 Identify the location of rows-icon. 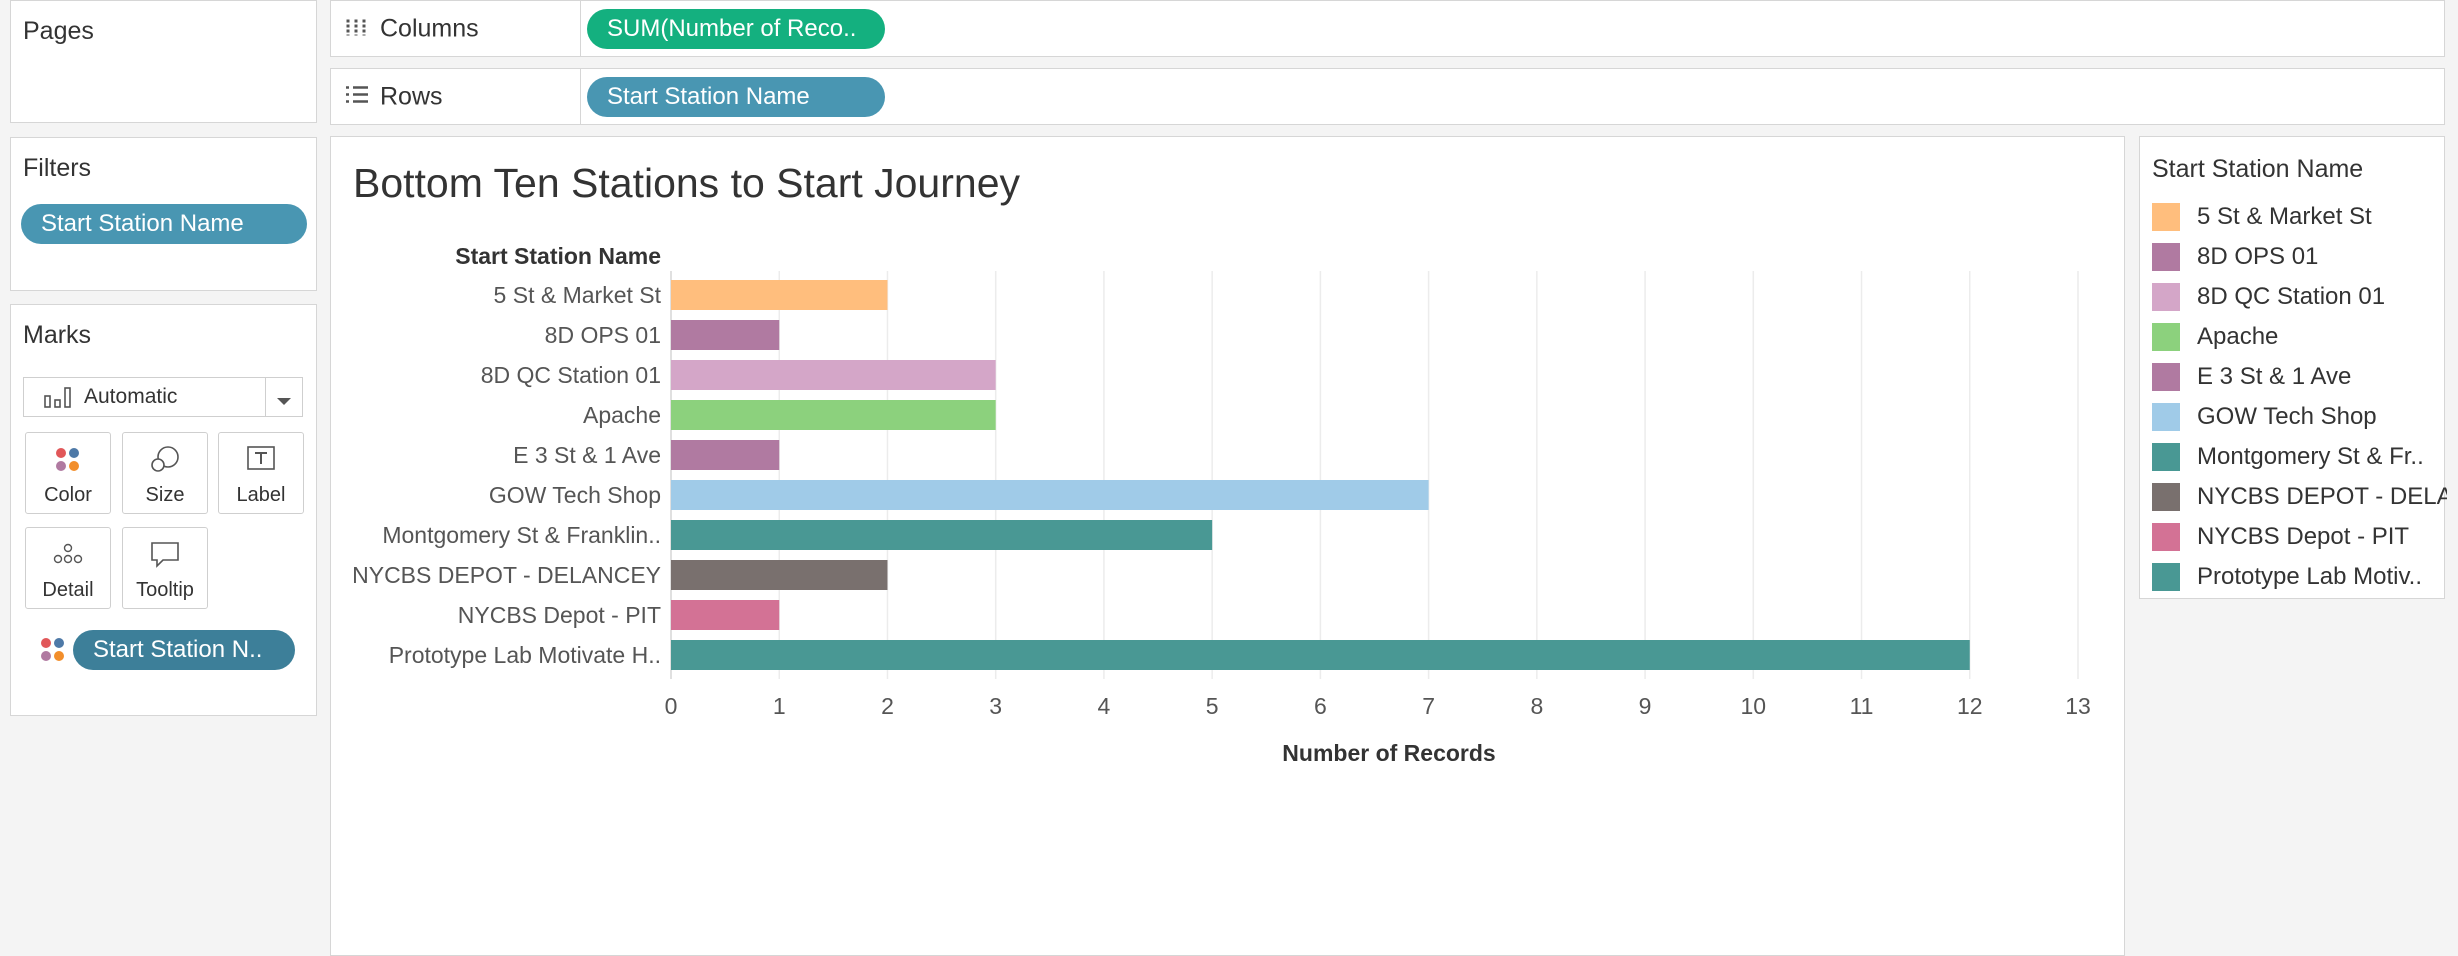
(357, 96).